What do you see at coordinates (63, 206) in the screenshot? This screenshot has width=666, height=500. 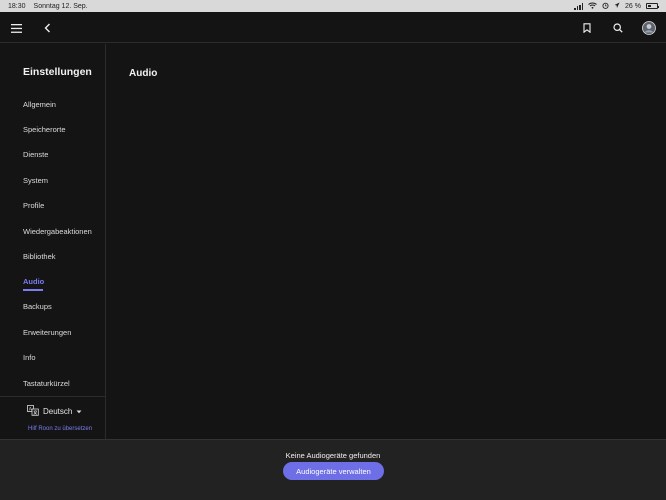 I see `sidebar-item-profile: Profile` at bounding box center [63, 206].